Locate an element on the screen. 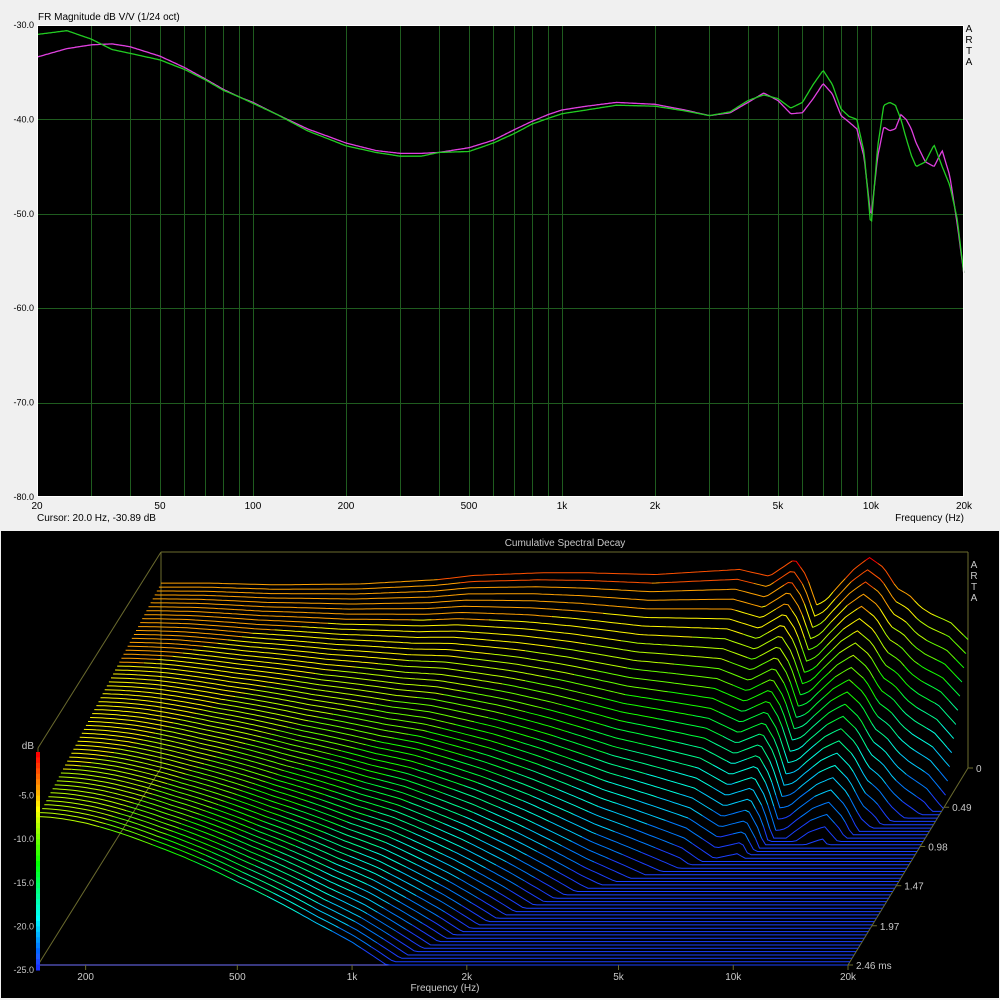 The height and width of the screenshot is (1000, 1000). fr-chart-title: FR Magnitude dB V/V (1/24 oct) is located at coordinates (109, 17).